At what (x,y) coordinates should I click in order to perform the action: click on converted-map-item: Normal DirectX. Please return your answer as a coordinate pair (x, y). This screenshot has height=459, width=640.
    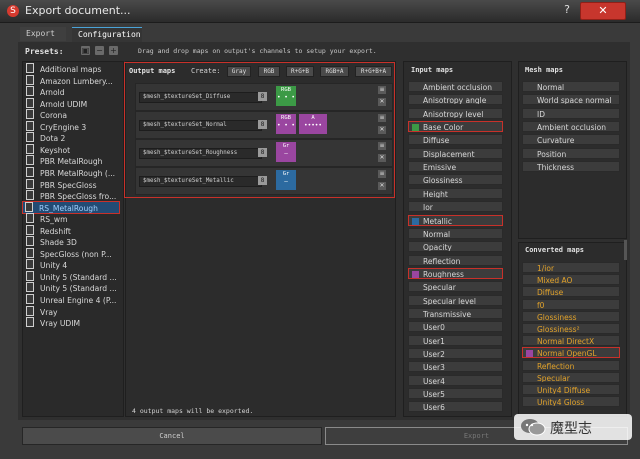
    Looking at the image, I should click on (571, 341).